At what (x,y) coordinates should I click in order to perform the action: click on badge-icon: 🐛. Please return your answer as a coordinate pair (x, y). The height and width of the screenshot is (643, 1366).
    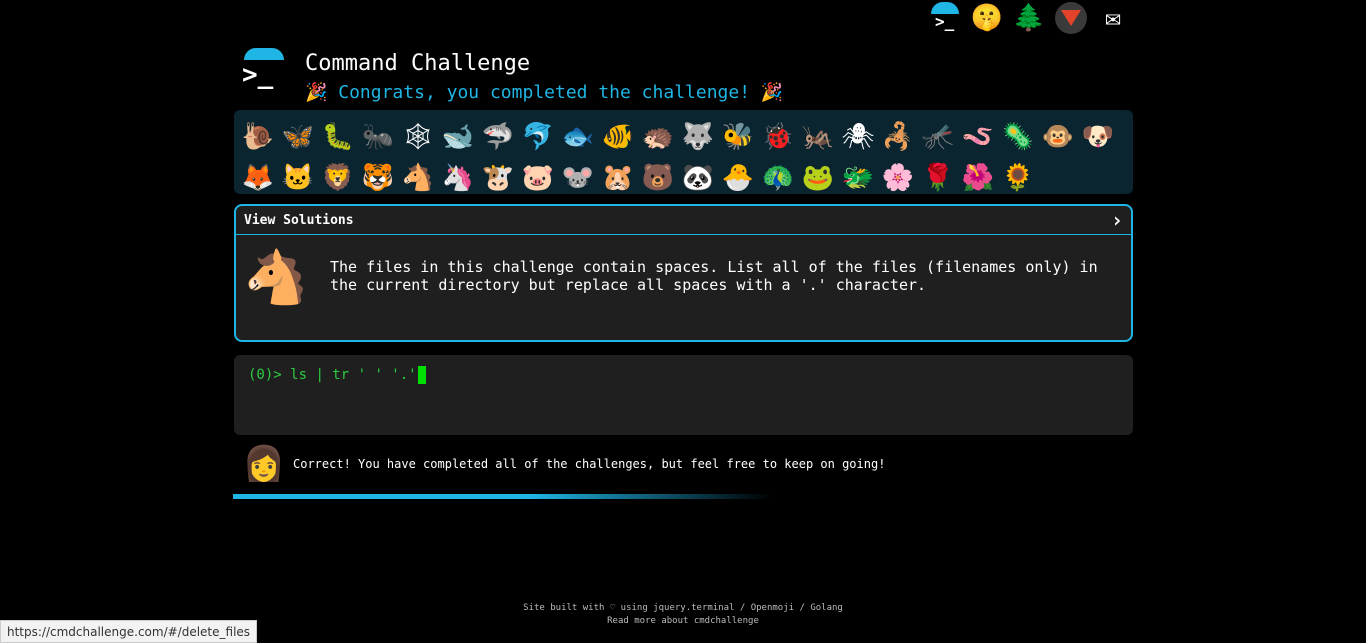
    Looking at the image, I should click on (338, 136).